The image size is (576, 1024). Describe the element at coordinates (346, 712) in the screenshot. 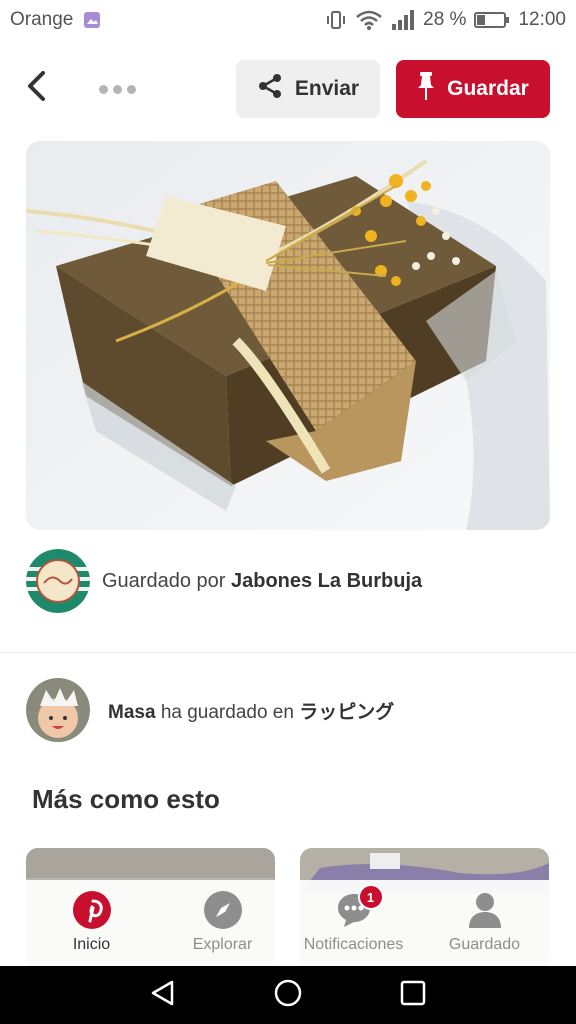

I see `activity-board: ラッピング` at that location.